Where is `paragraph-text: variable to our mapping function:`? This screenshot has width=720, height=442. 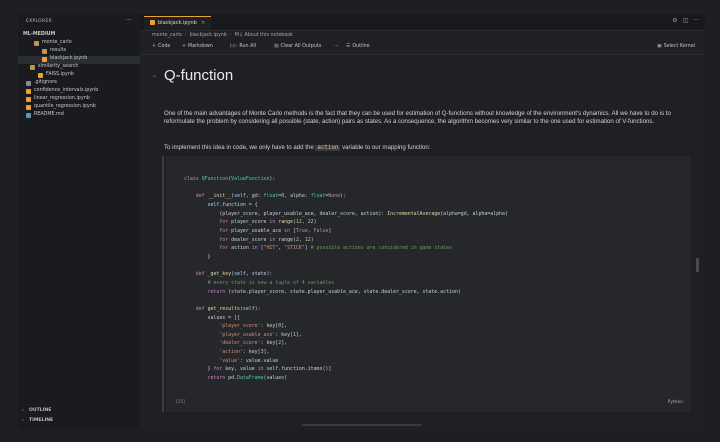 paragraph-text: variable to our mapping function: is located at coordinates (385, 147).